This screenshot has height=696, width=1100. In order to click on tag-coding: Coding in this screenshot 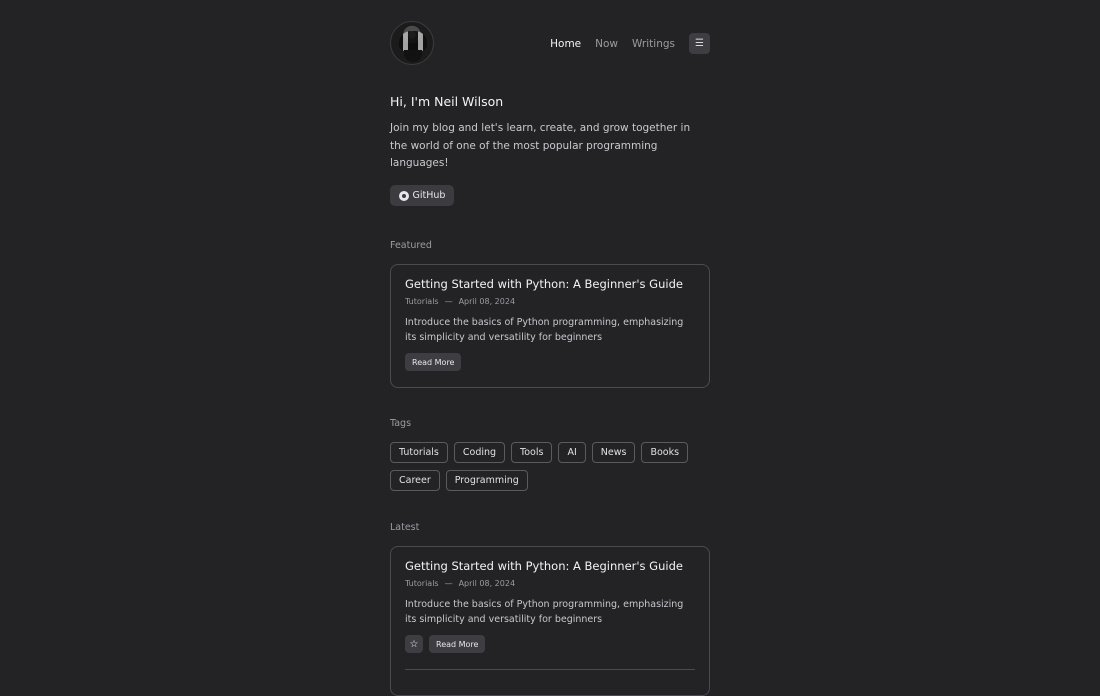, I will do `click(479, 452)`.